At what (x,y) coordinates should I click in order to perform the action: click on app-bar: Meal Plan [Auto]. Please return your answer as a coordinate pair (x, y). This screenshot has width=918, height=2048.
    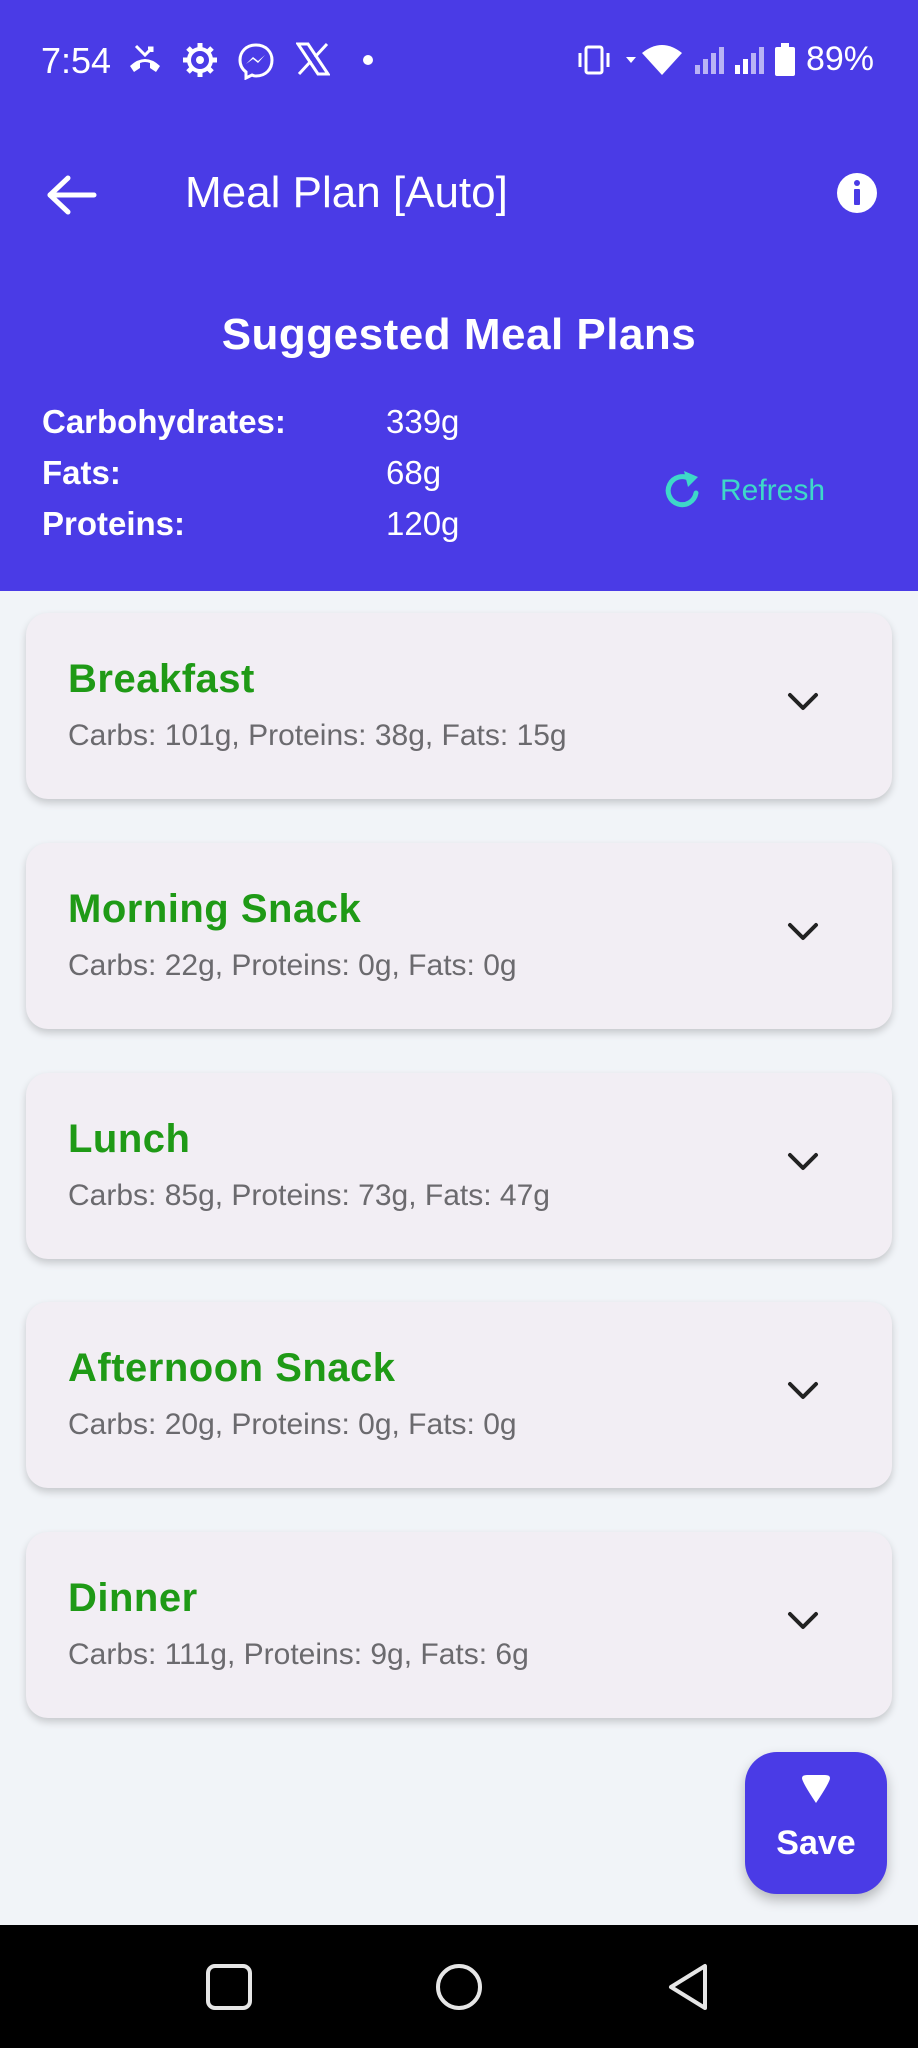
    Looking at the image, I should click on (459, 195).